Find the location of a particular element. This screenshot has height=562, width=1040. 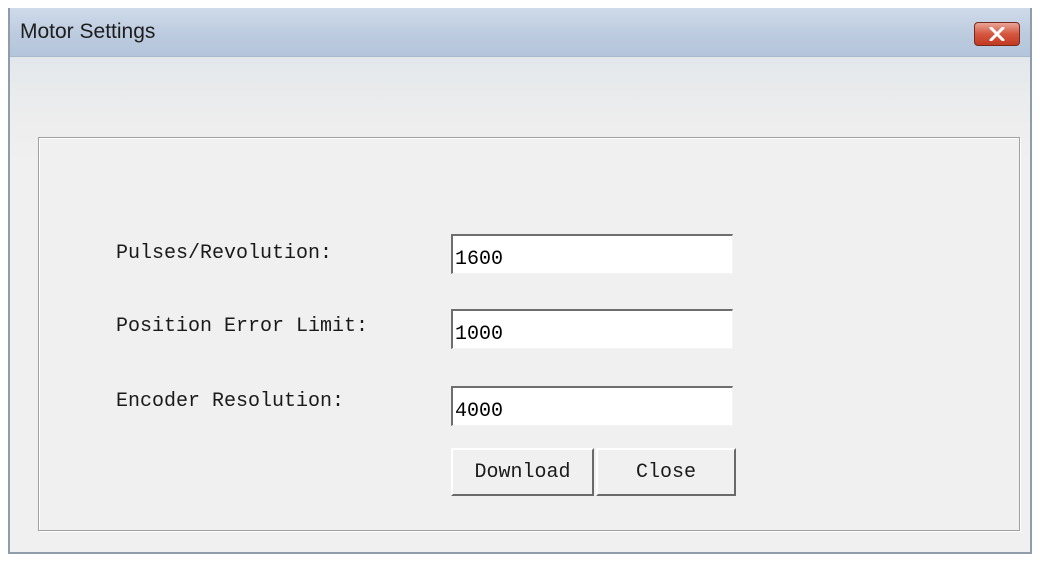

pulses-per-revolution-input is located at coordinates (592, 254).